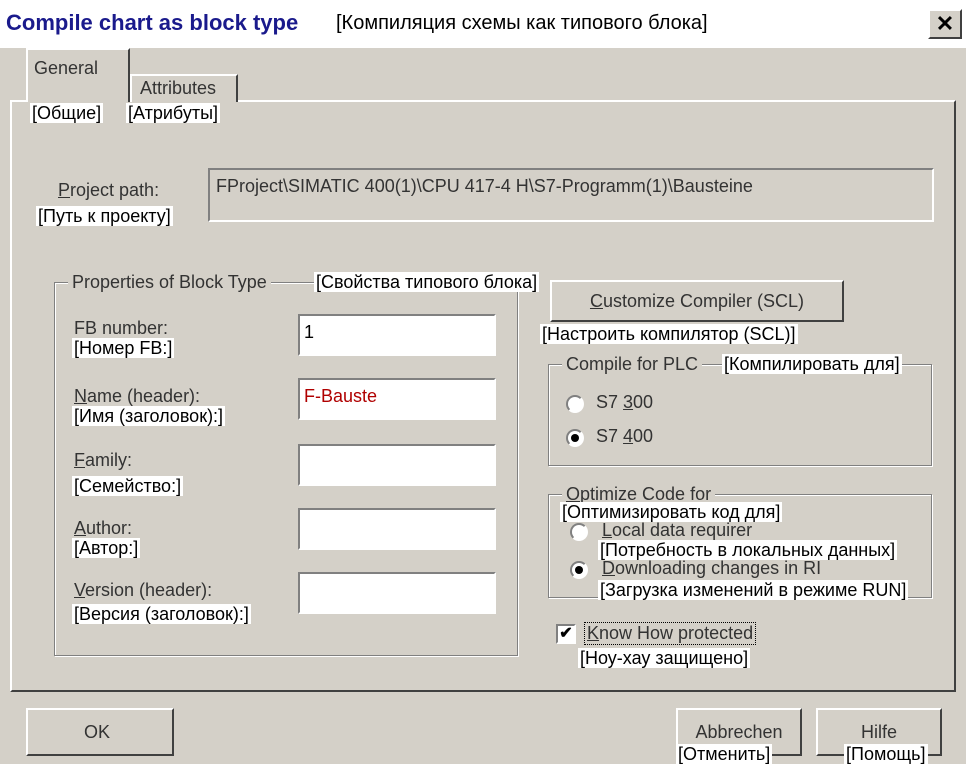 This screenshot has width=966, height=764. Describe the element at coordinates (106, 548) in the screenshot. I see `author-translation: [Автор:]` at that location.